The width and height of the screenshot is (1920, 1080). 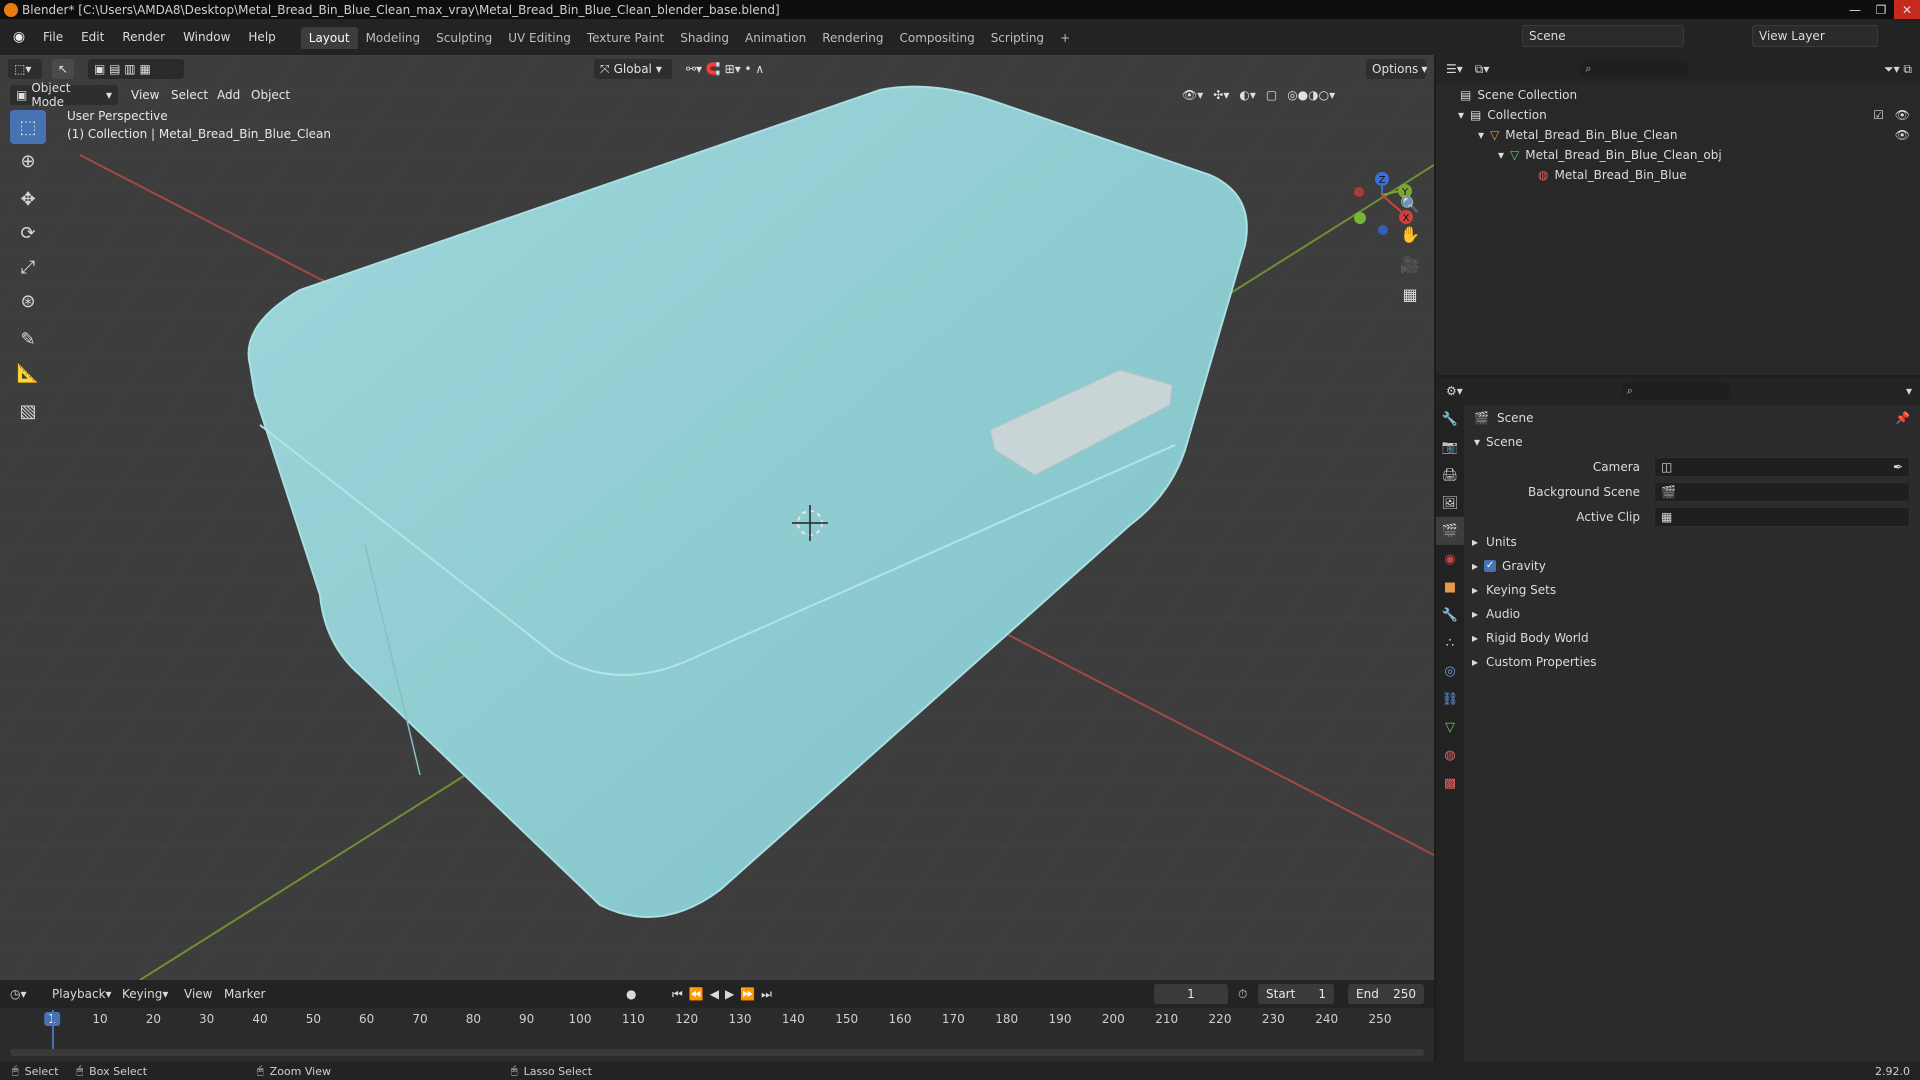 I want to click on camera-view-icon: 🎥, so click(x=1410, y=264).